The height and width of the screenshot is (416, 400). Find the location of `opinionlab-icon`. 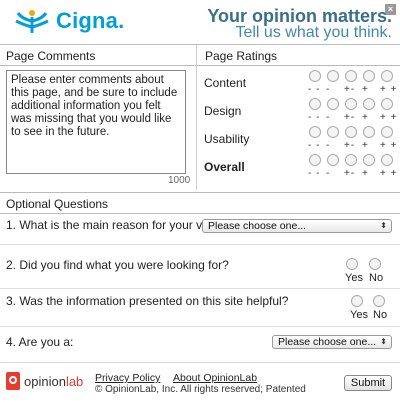

opinionlab-icon is located at coordinates (13, 381).